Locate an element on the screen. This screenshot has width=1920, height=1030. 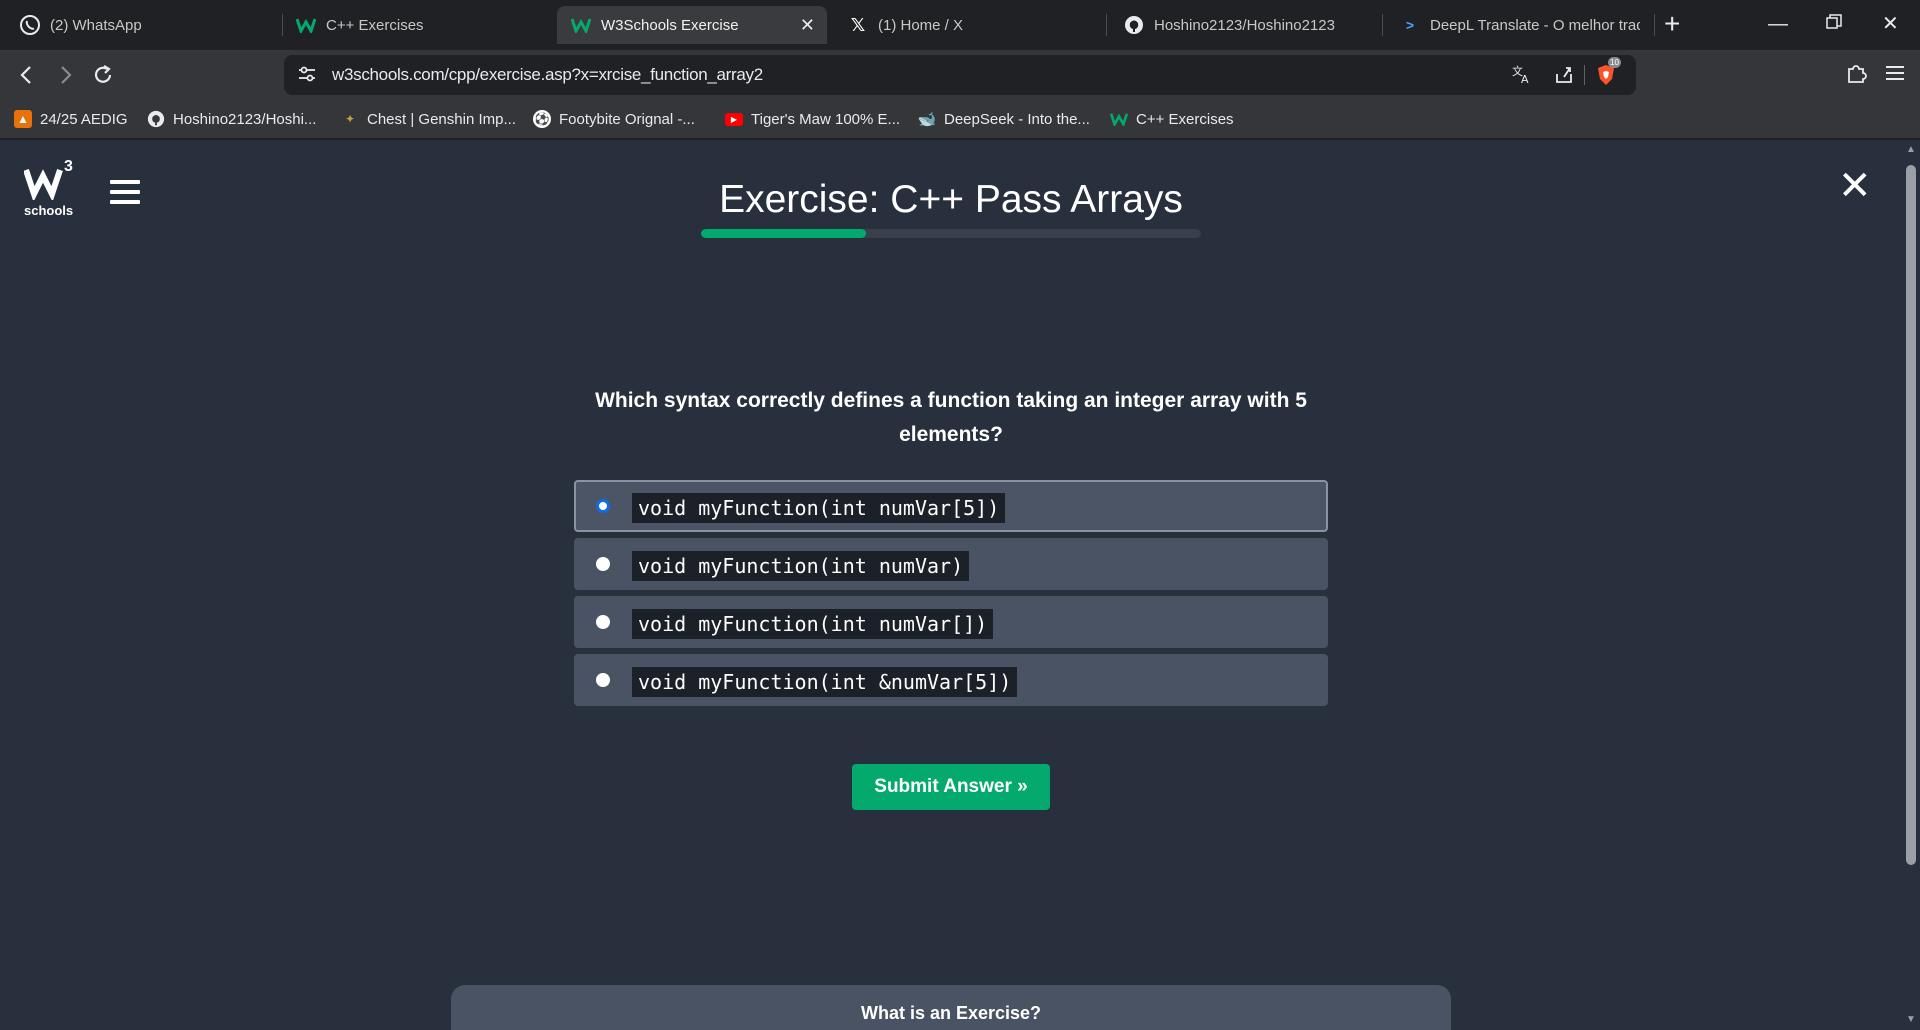
close-tab-icon: ✕ is located at coordinates (807, 25).